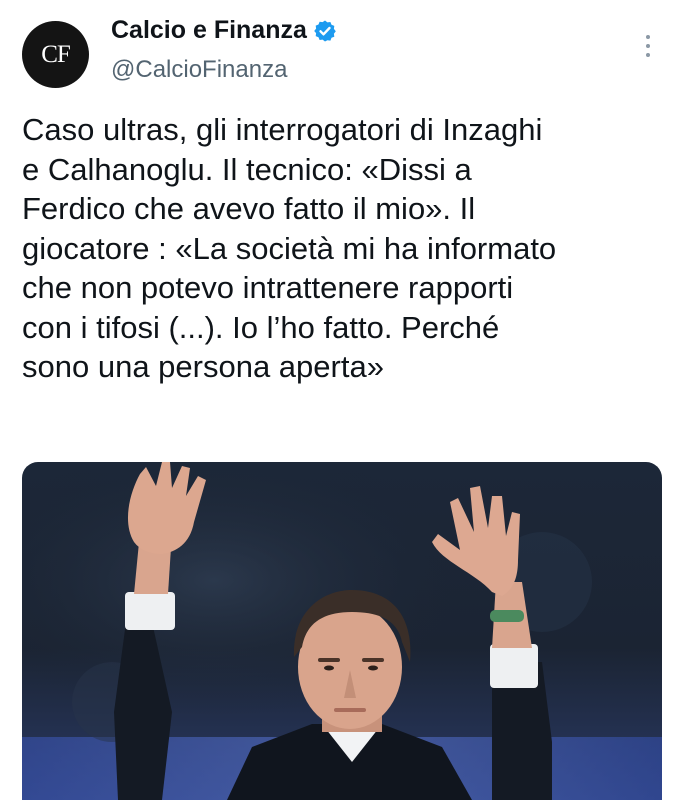 This screenshot has width=683, height=800. I want to click on user-handle: @CalcioFinanza, so click(199, 70).